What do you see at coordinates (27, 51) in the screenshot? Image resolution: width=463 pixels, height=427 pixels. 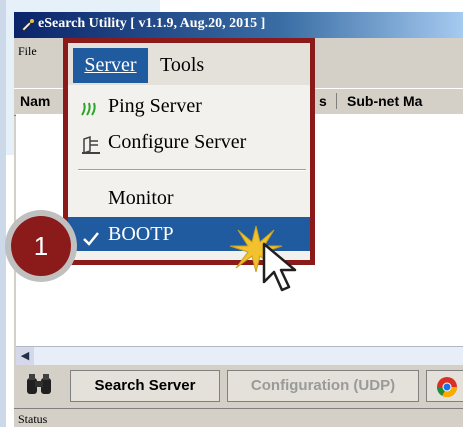 I see `menu-file: File` at bounding box center [27, 51].